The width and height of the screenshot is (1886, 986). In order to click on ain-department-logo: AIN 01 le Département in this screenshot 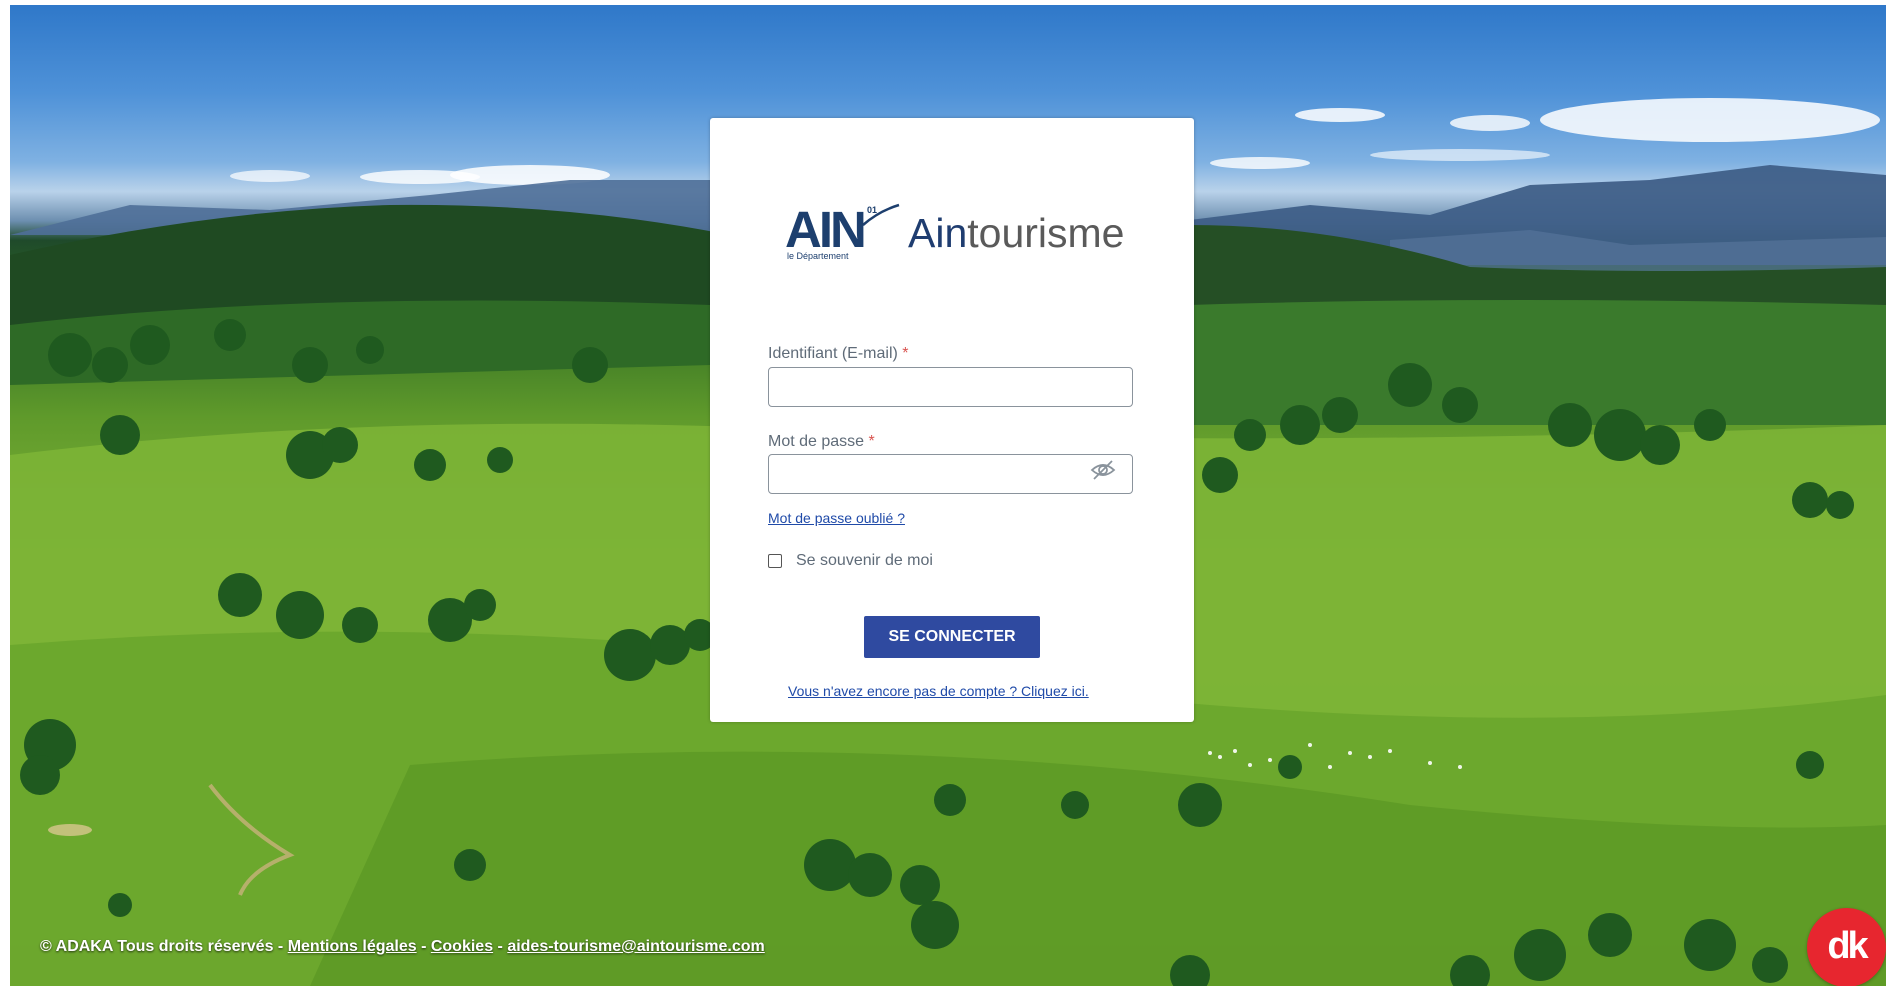, I will do `click(845, 233)`.